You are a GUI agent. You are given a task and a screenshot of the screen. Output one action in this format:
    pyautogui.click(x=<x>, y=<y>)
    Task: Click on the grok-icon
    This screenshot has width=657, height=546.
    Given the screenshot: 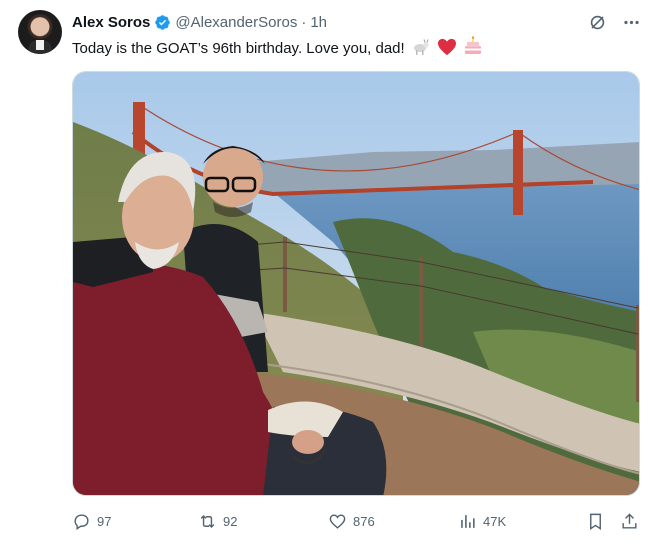 What is the action you would take?
    pyautogui.click(x=597, y=22)
    